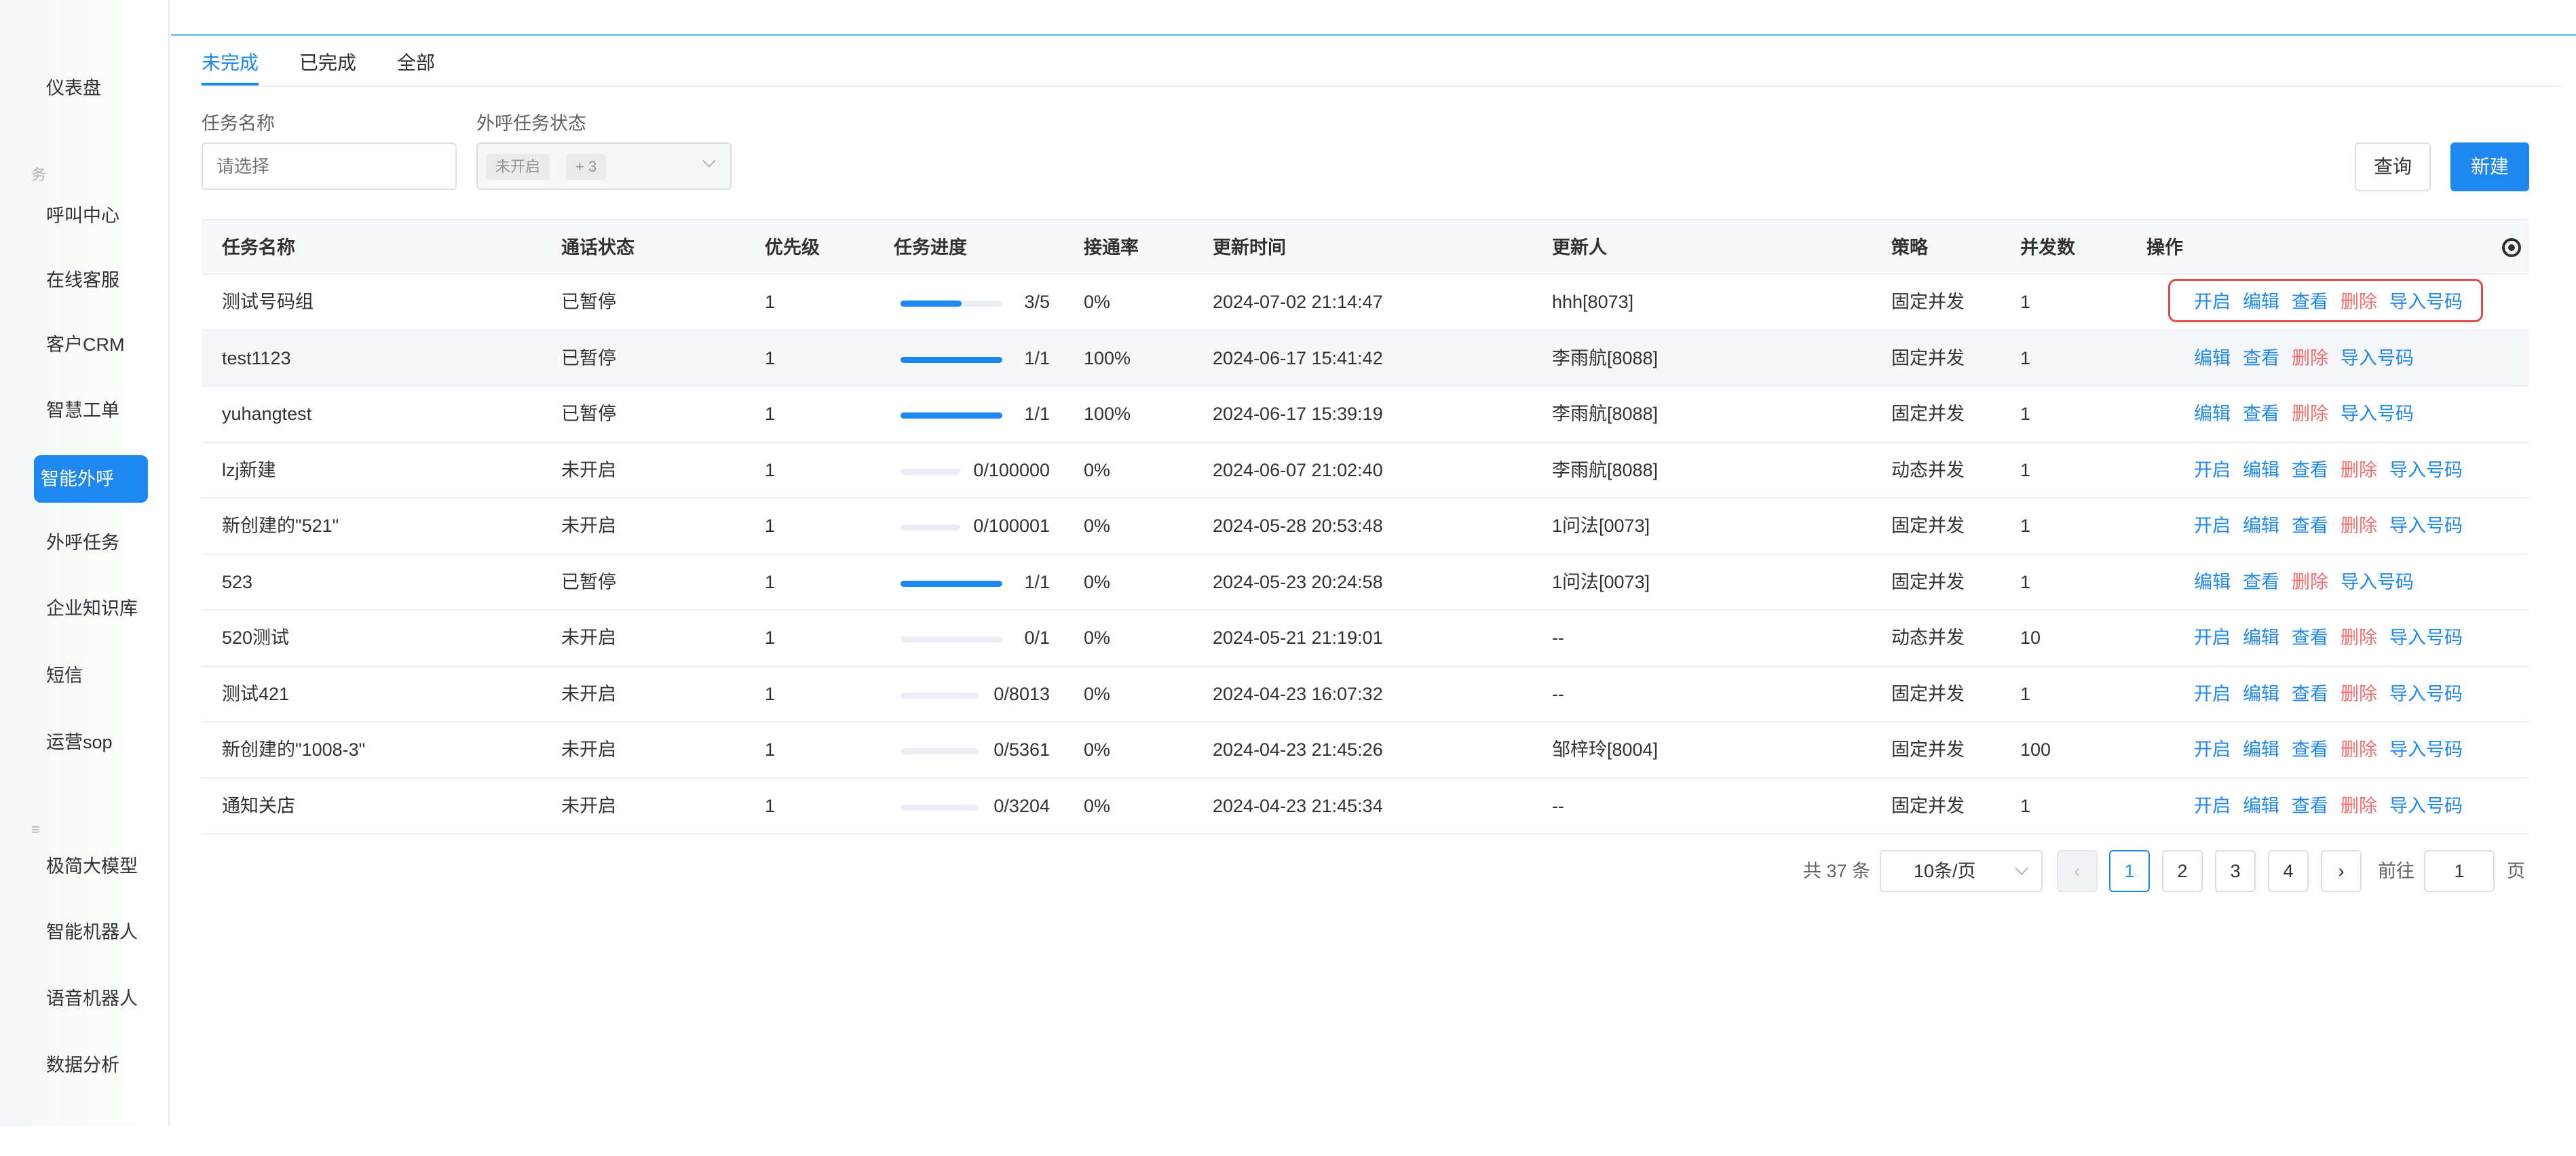 The image size is (2576, 1156). Describe the element at coordinates (2334, 806) in the screenshot. I see `row-actions: 开启 编辑 查看 删除 导入号码` at that location.